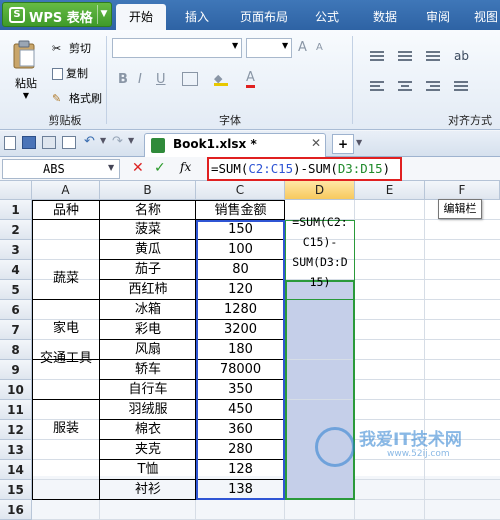  What do you see at coordinates (240, 250) in the screenshot?
I see `item-amount-cell: 100` at bounding box center [240, 250].